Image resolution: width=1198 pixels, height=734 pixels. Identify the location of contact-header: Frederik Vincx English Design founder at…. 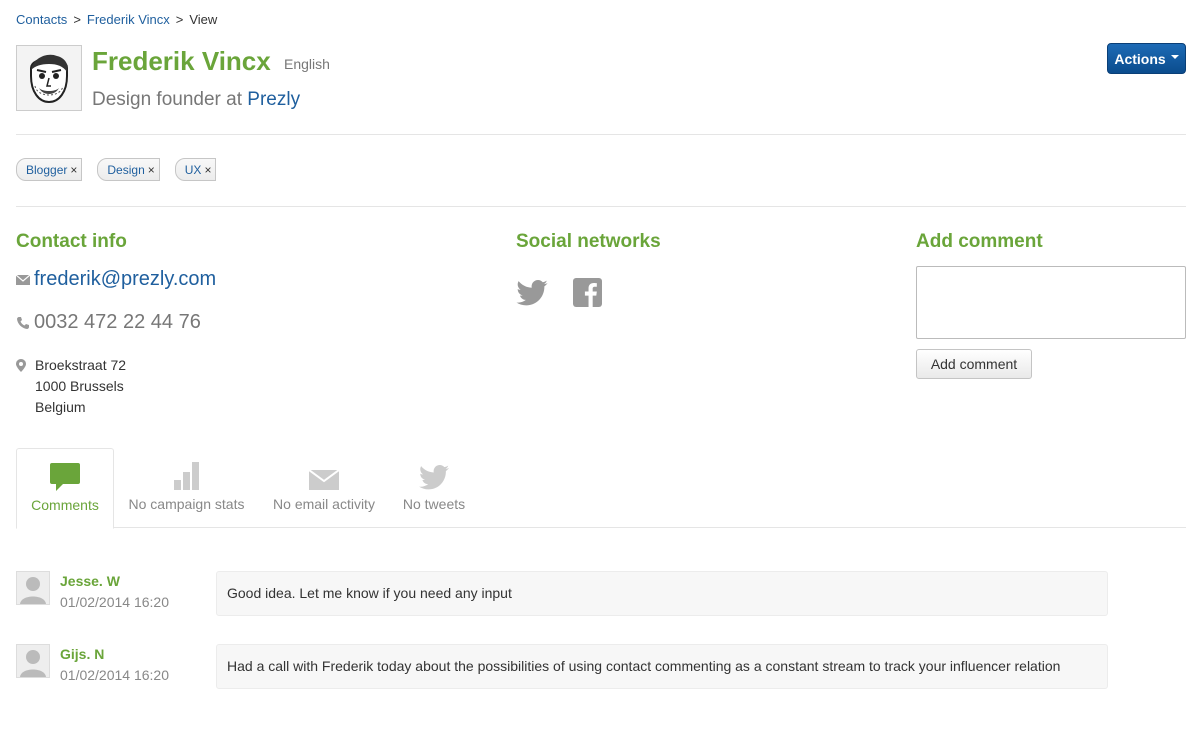
(601, 79).